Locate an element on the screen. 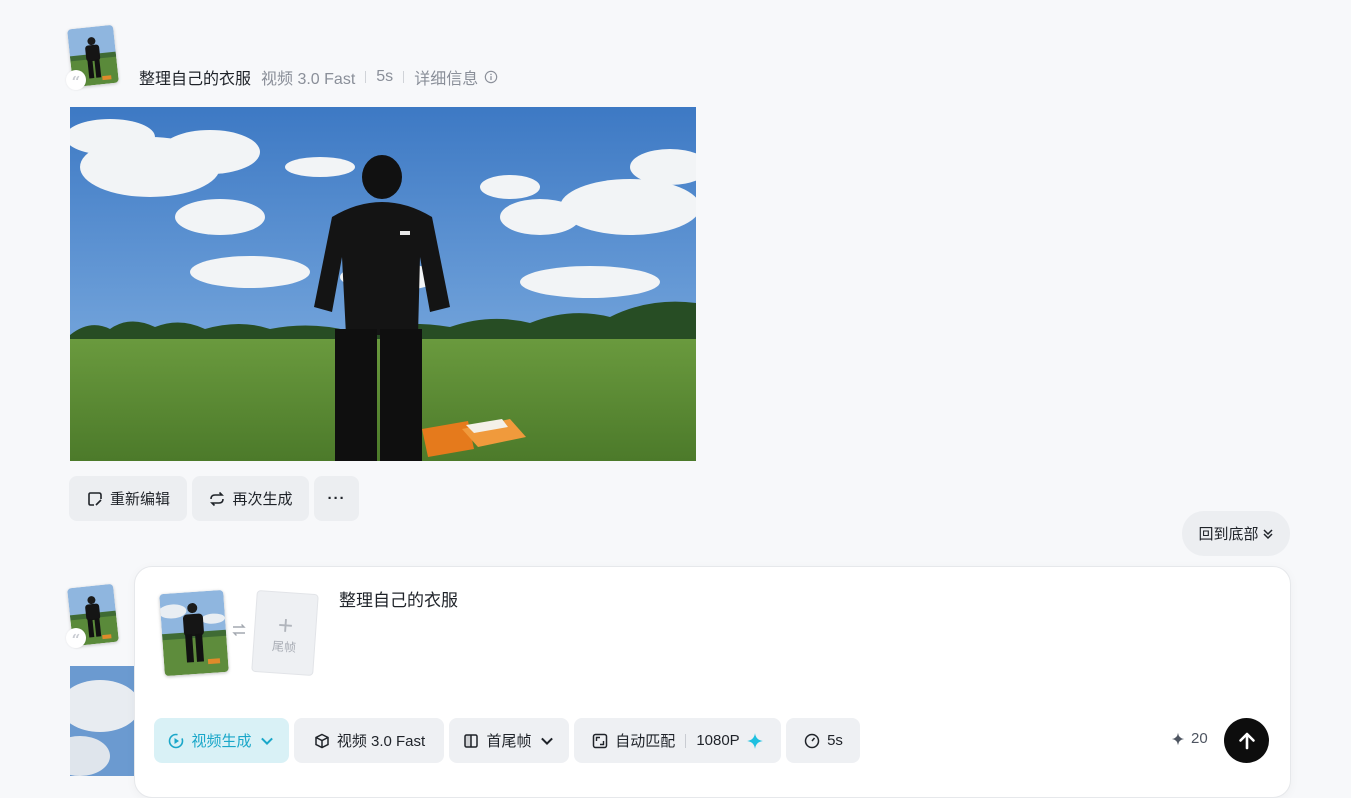 This screenshot has width=1351, height=798. regenerate-button: 再次生成 is located at coordinates (250, 498).